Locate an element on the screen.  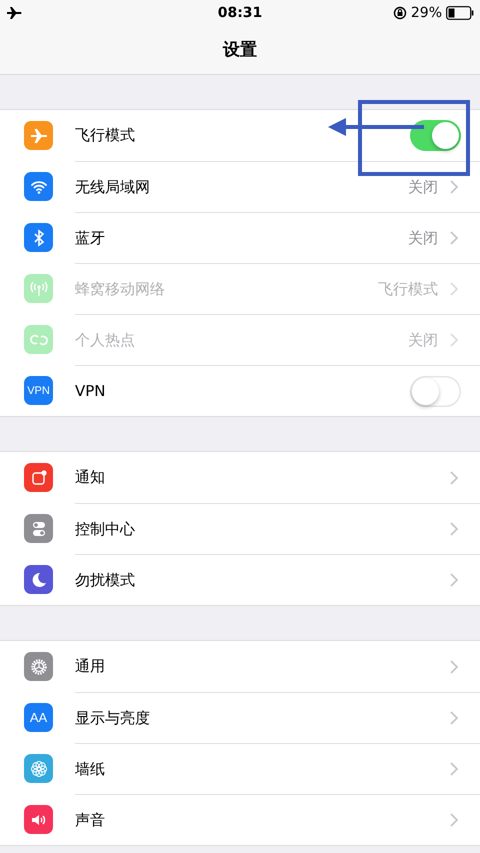
row-label: 通知 is located at coordinates (90, 477).